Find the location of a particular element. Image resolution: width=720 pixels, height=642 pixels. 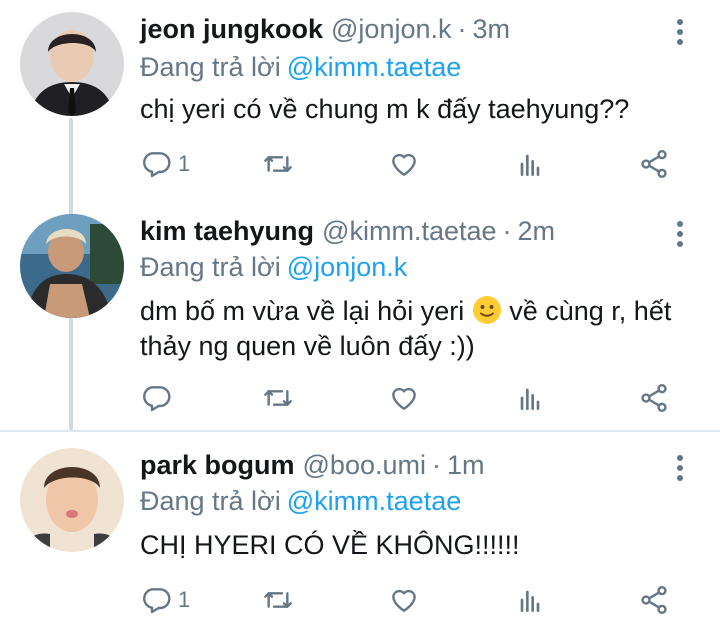

action-bar is located at coordinates (420, 398).